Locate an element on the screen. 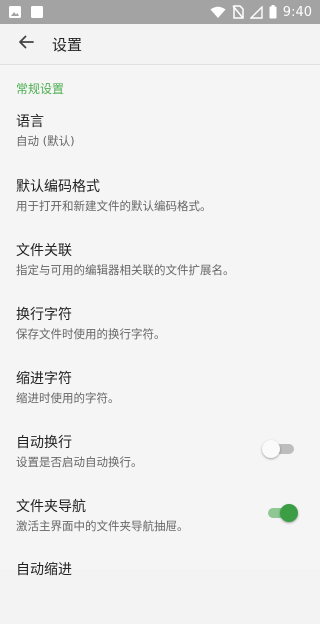  wifi-icon is located at coordinates (218, 12).